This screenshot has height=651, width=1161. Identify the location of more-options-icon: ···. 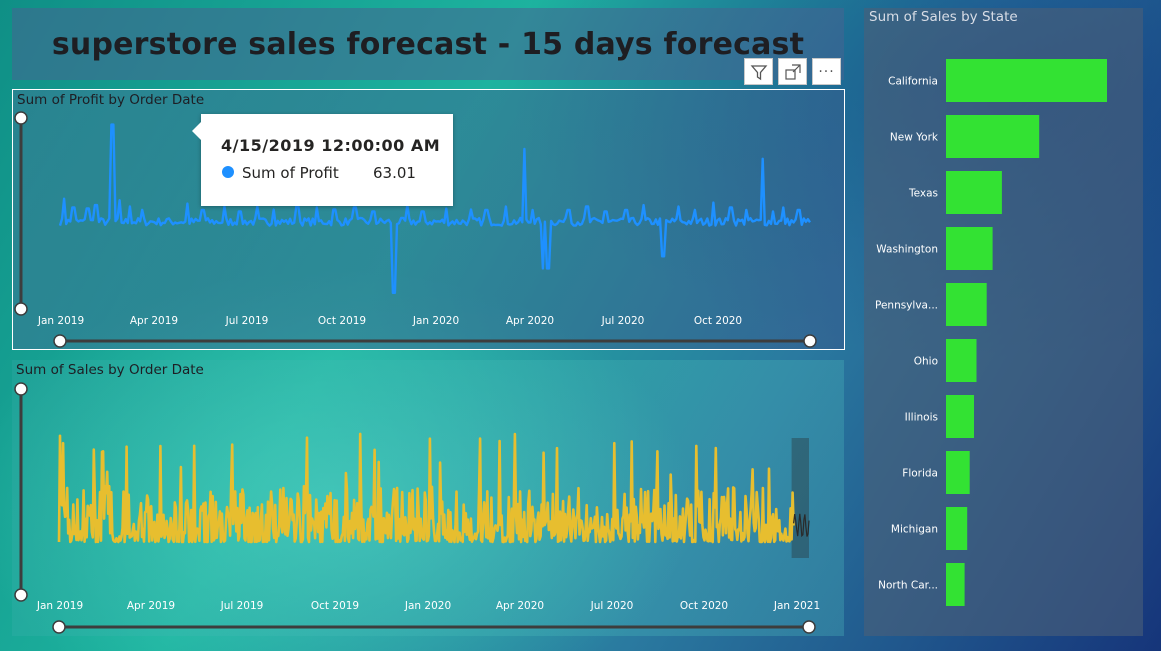
(826, 71).